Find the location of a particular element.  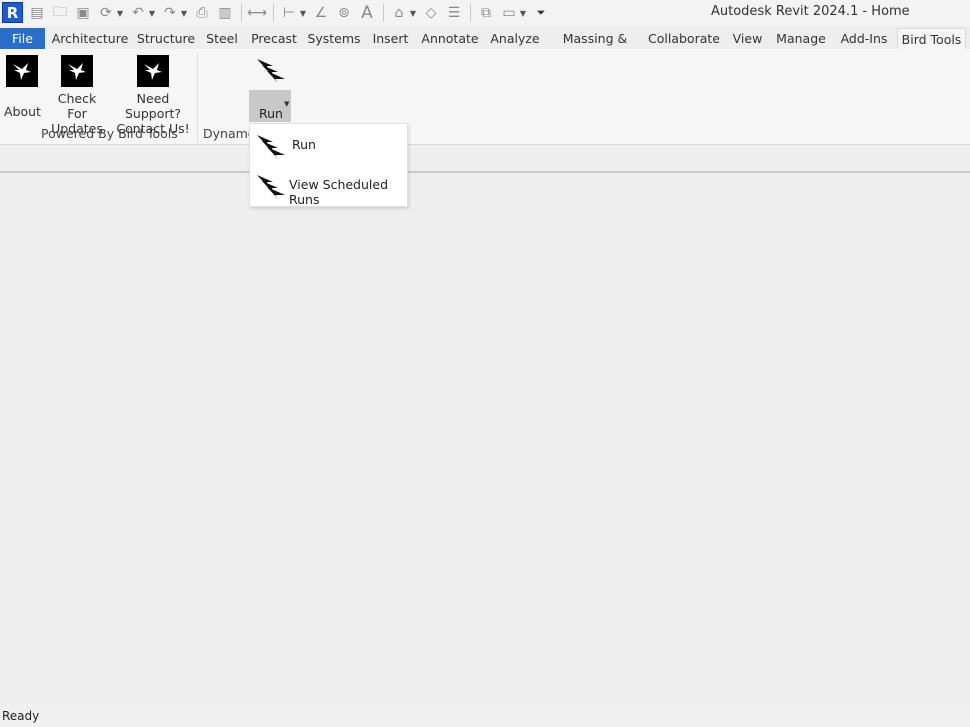

tab-steel: Steel is located at coordinates (222, 38).